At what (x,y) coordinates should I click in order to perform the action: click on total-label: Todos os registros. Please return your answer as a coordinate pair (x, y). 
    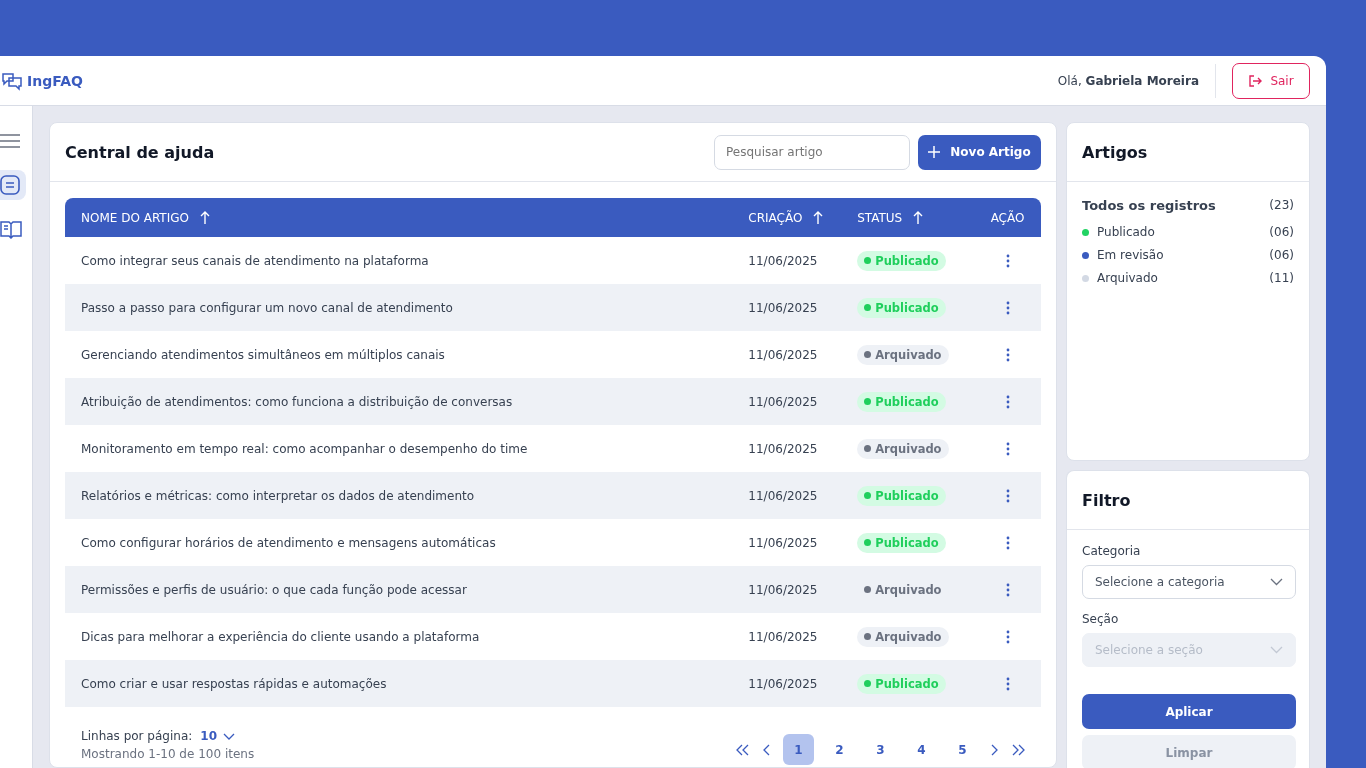
    Looking at the image, I should click on (1149, 205).